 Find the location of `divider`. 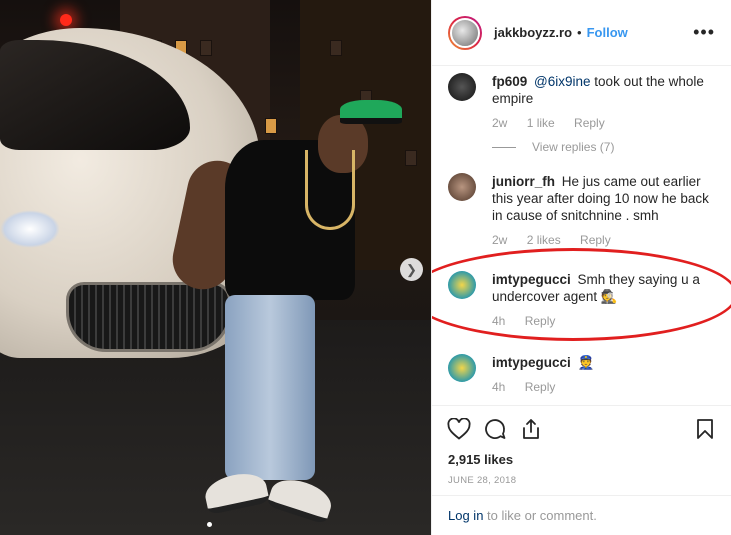

divider is located at coordinates (504, 147).